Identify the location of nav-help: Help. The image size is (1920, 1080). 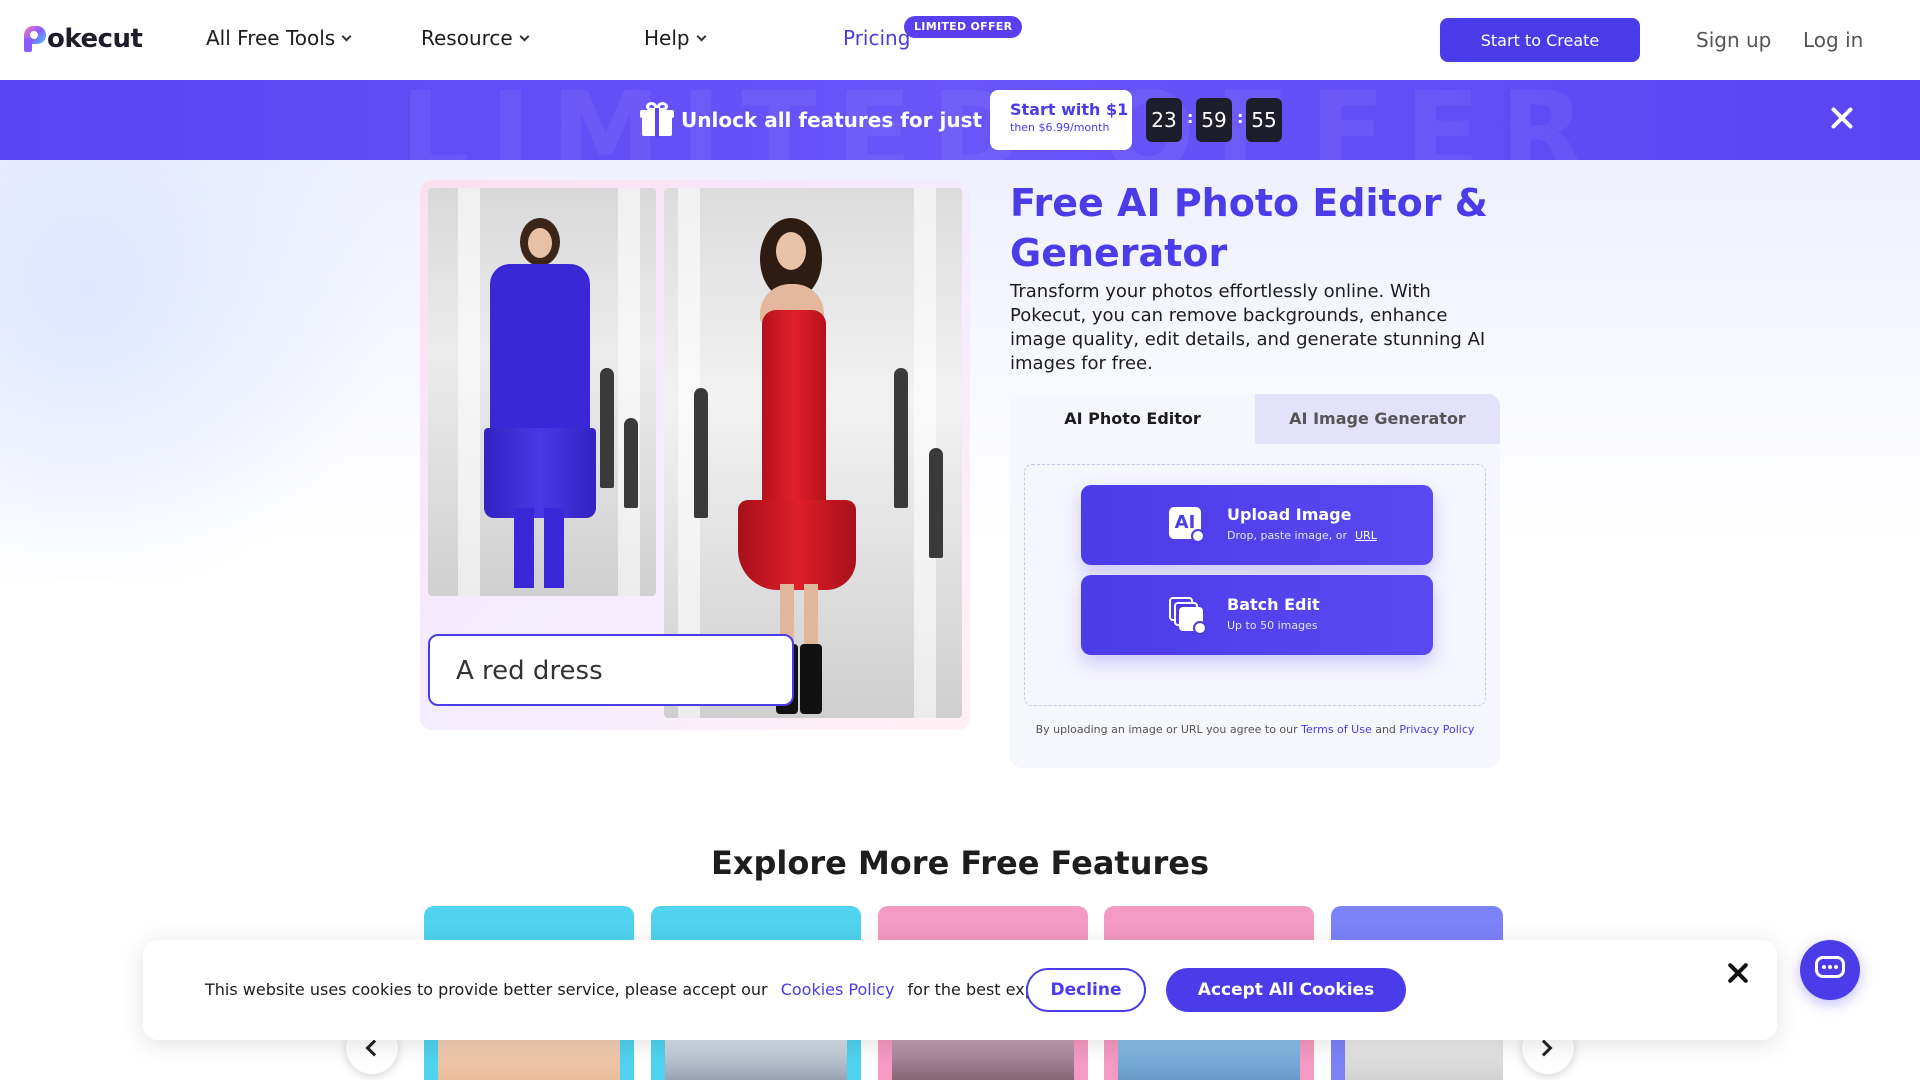
(675, 38).